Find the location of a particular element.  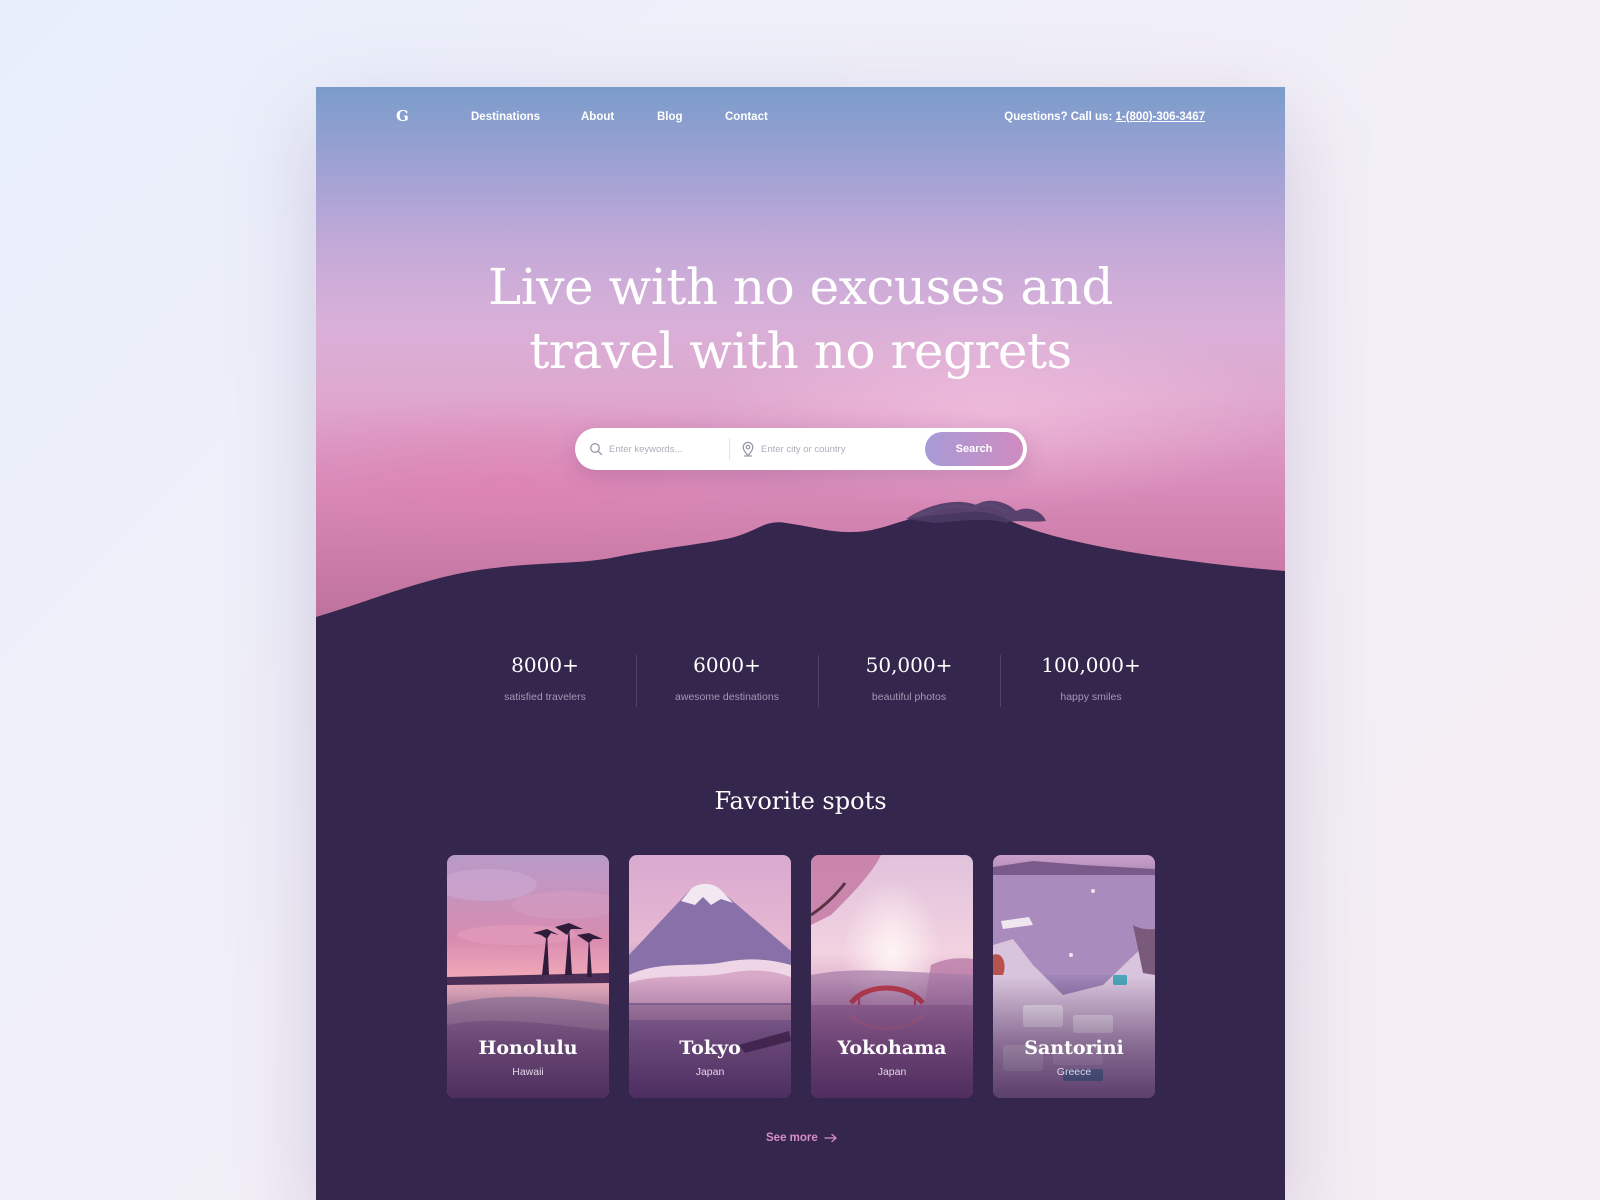

favorites-title: Favorite spots is located at coordinates (800, 801).